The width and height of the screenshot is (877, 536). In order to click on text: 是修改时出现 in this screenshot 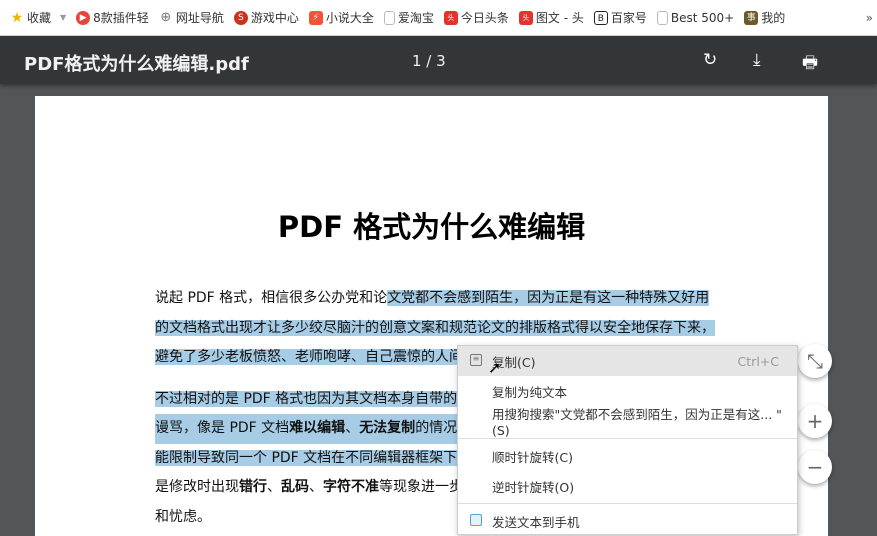, I will do `click(197, 487)`.